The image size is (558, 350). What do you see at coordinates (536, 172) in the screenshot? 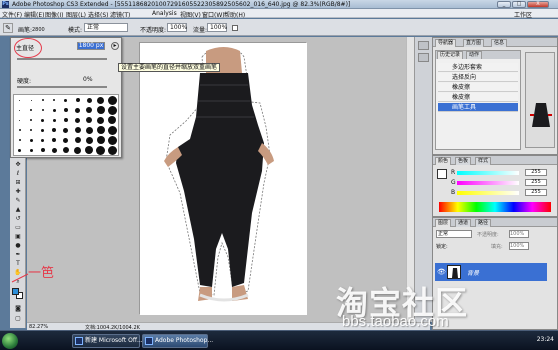
I see `channel-r-value: 255` at bounding box center [536, 172].